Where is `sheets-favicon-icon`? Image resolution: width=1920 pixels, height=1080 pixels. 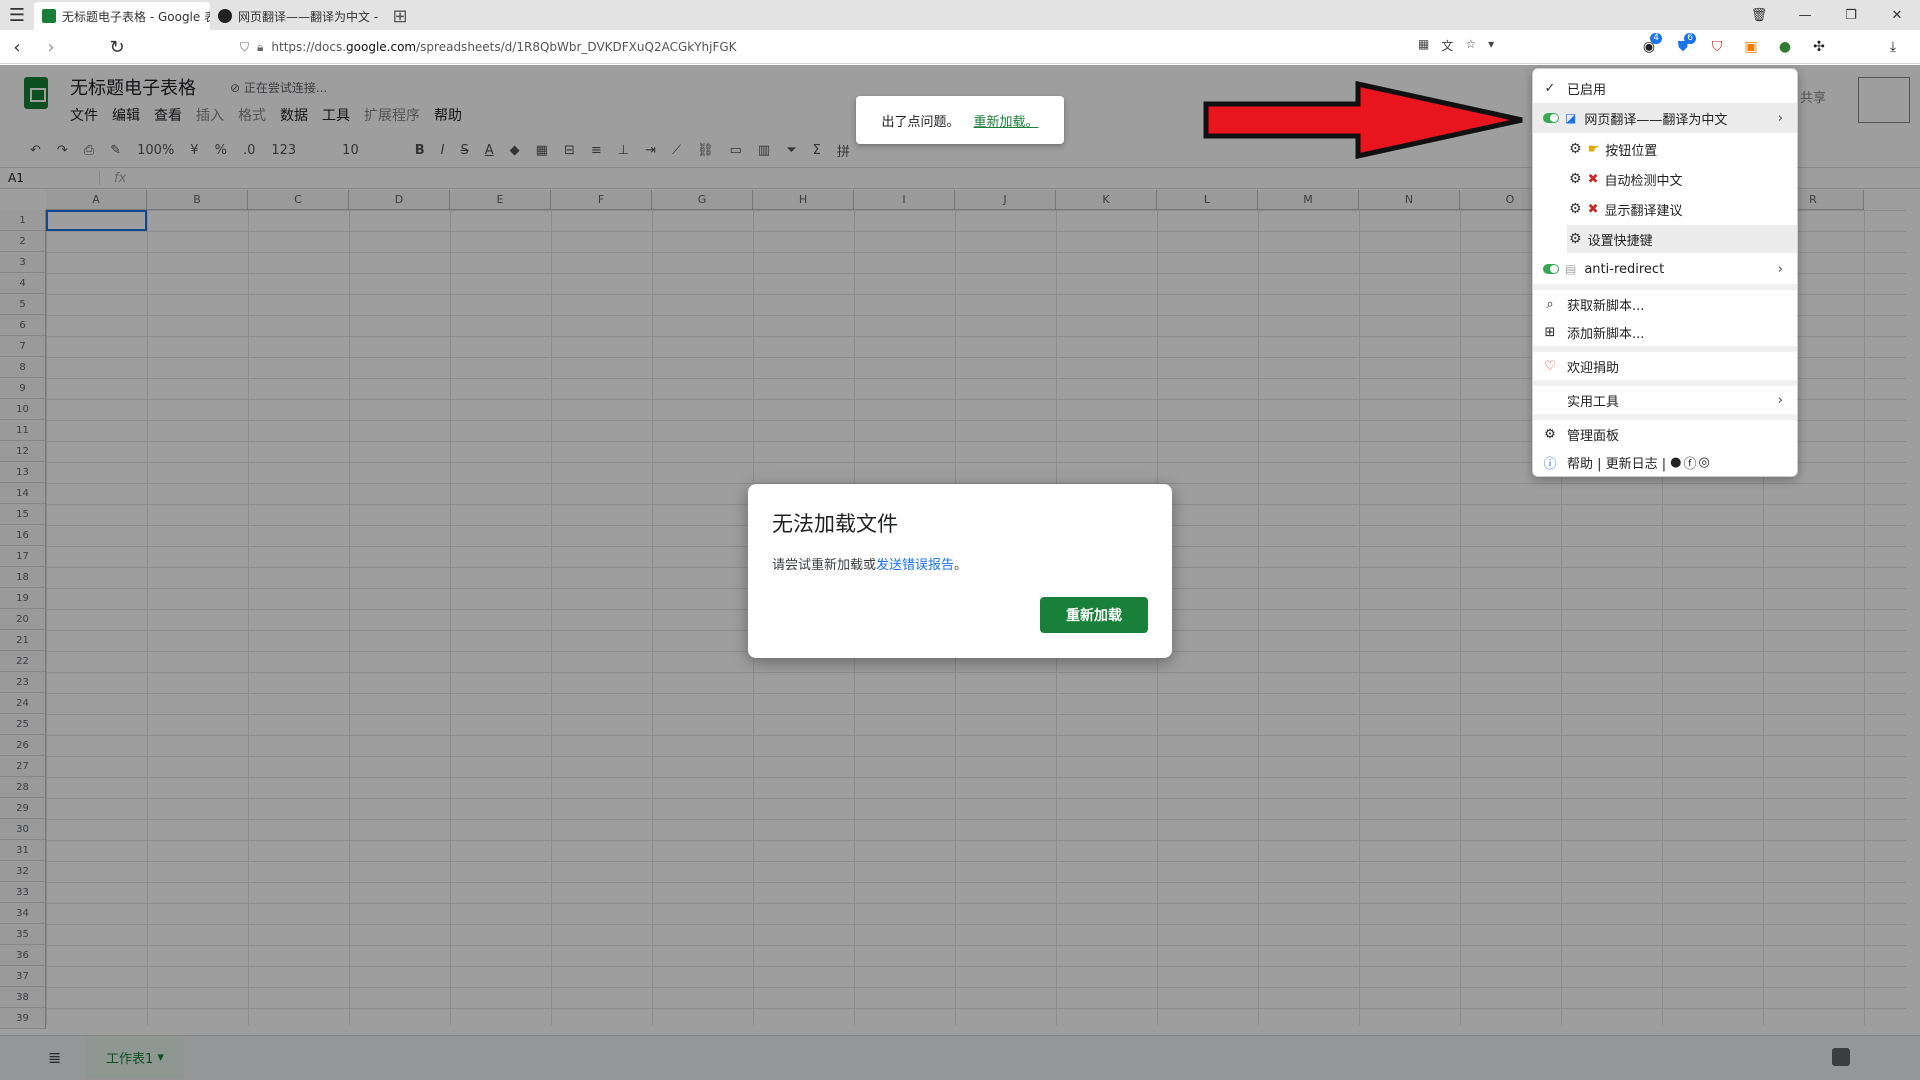
sheets-favicon-icon is located at coordinates (49, 16).